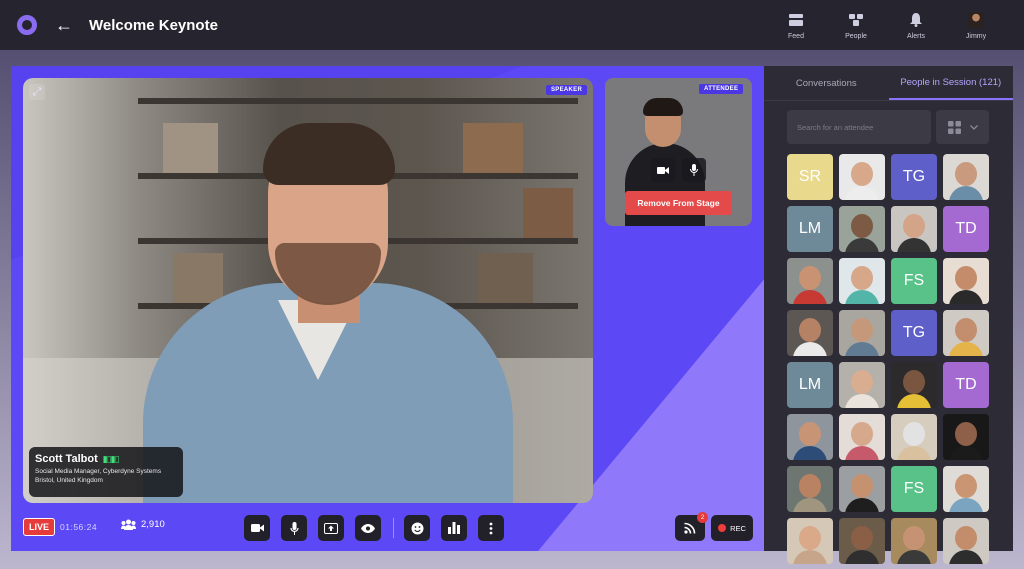 The height and width of the screenshot is (569, 1024). I want to click on camera-button, so click(257, 528).